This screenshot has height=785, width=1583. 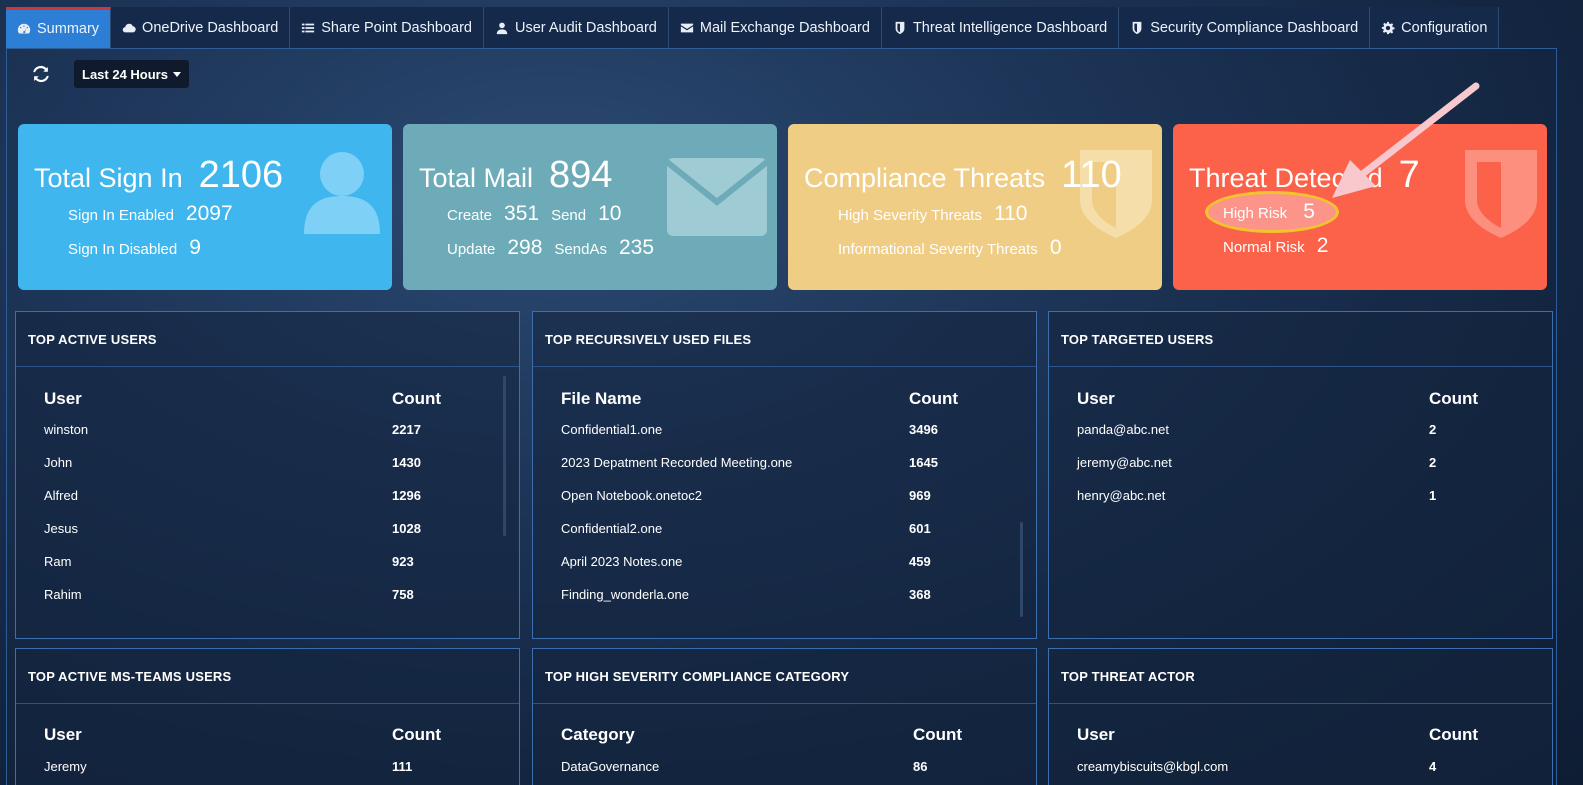 I want to click on table-row: creamybiscuits@kbgl.com, so click(x=1152, y=766).